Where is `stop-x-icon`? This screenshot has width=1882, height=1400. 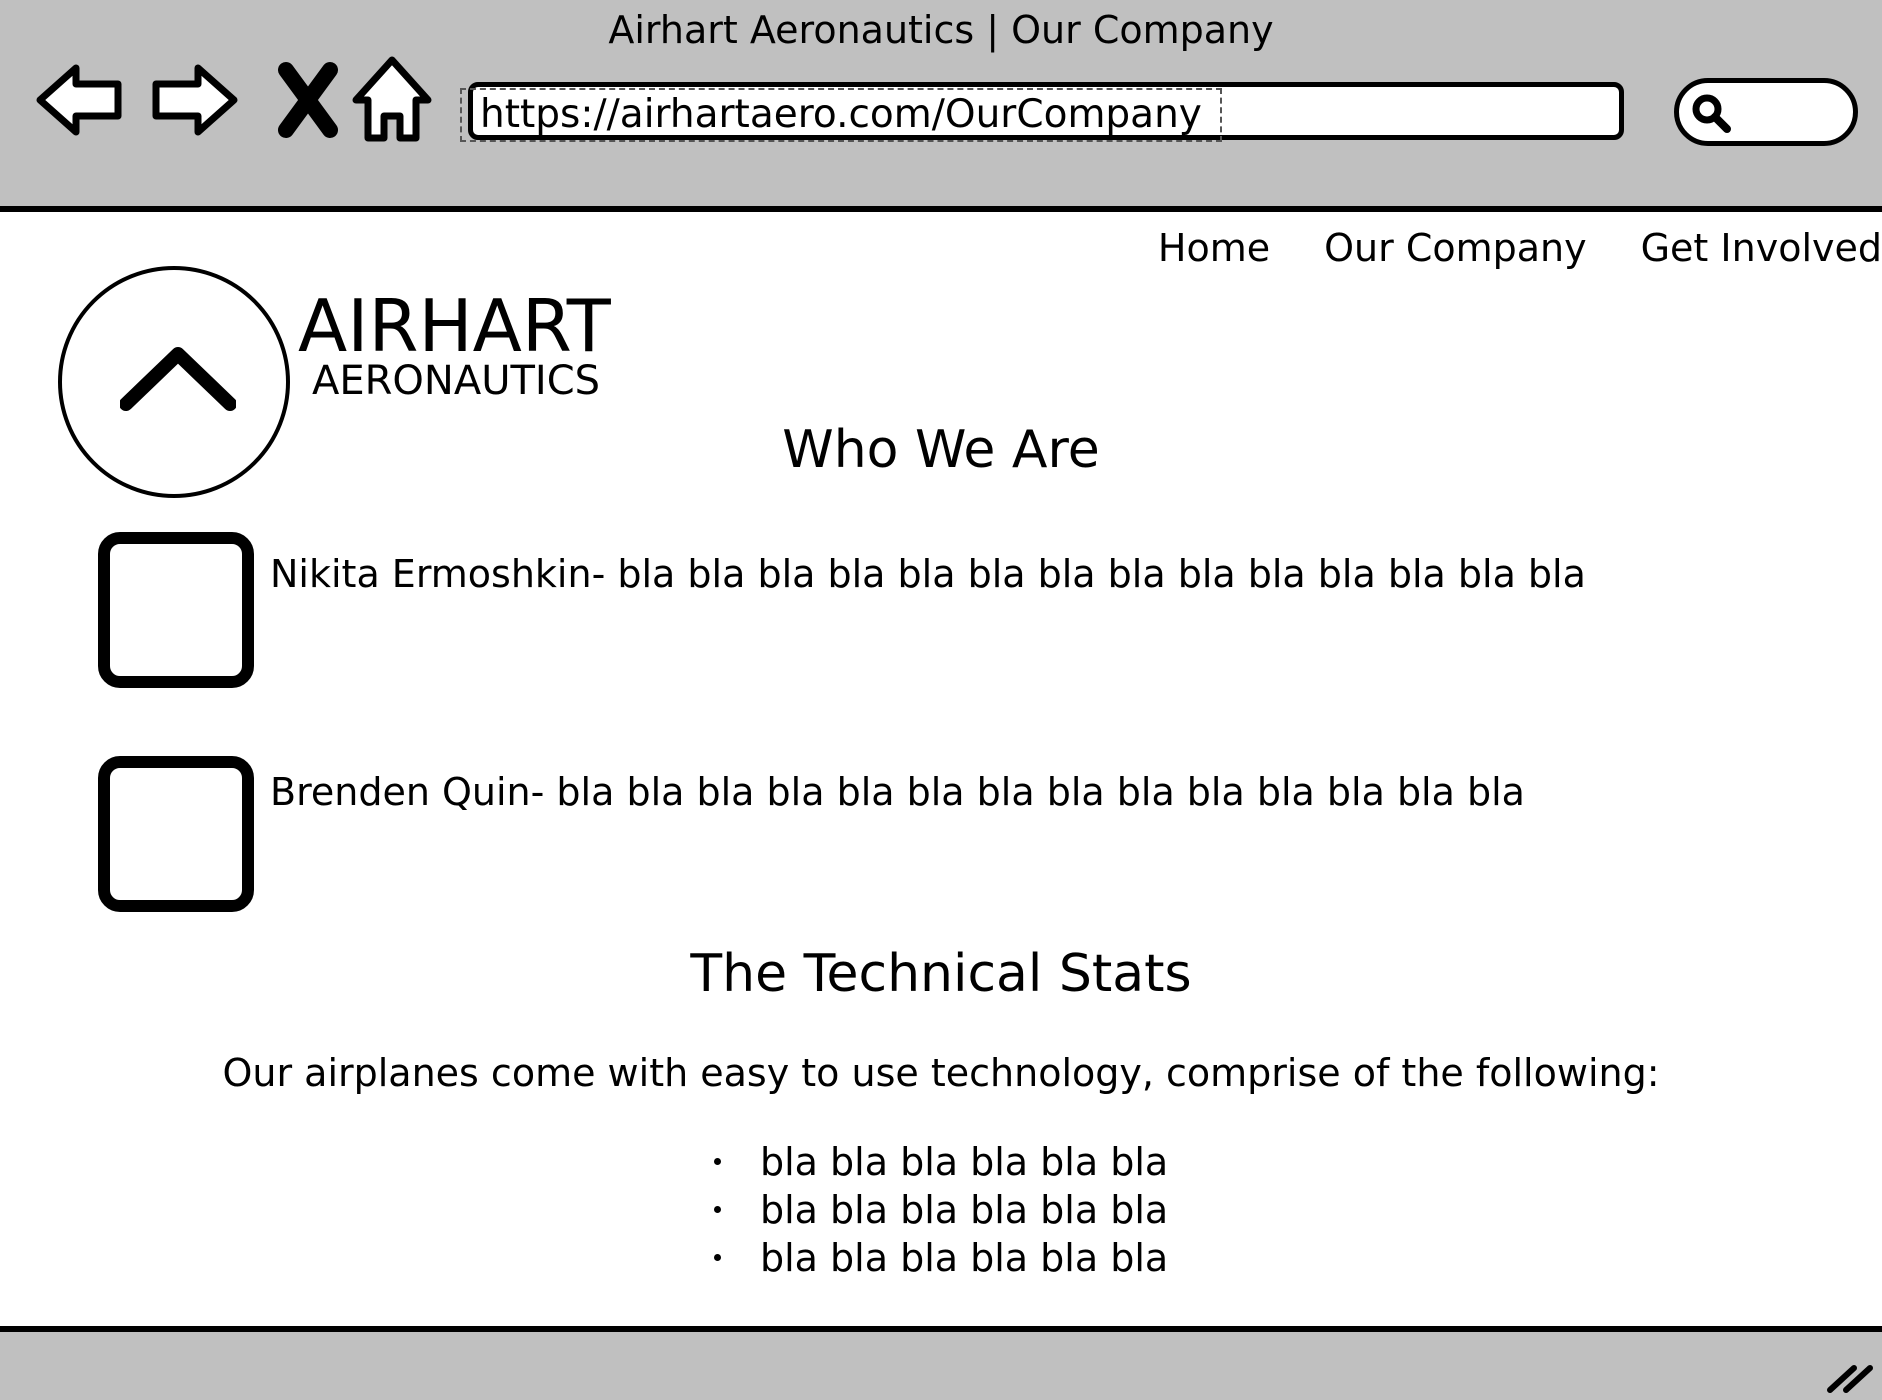 stop-x-icon is located at coordinates (308, 100).